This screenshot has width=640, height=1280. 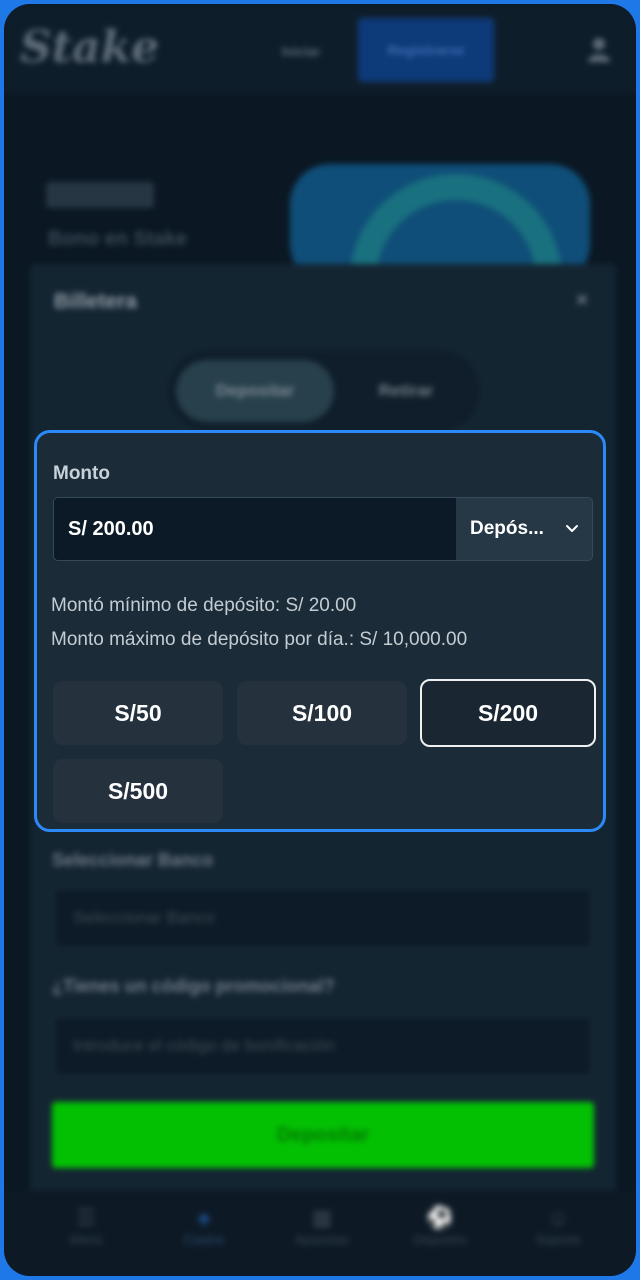 What do you see at coordinates (582, 300) in the screenshot?
I see `close-icon: ×` at bounding box center [582, 300].